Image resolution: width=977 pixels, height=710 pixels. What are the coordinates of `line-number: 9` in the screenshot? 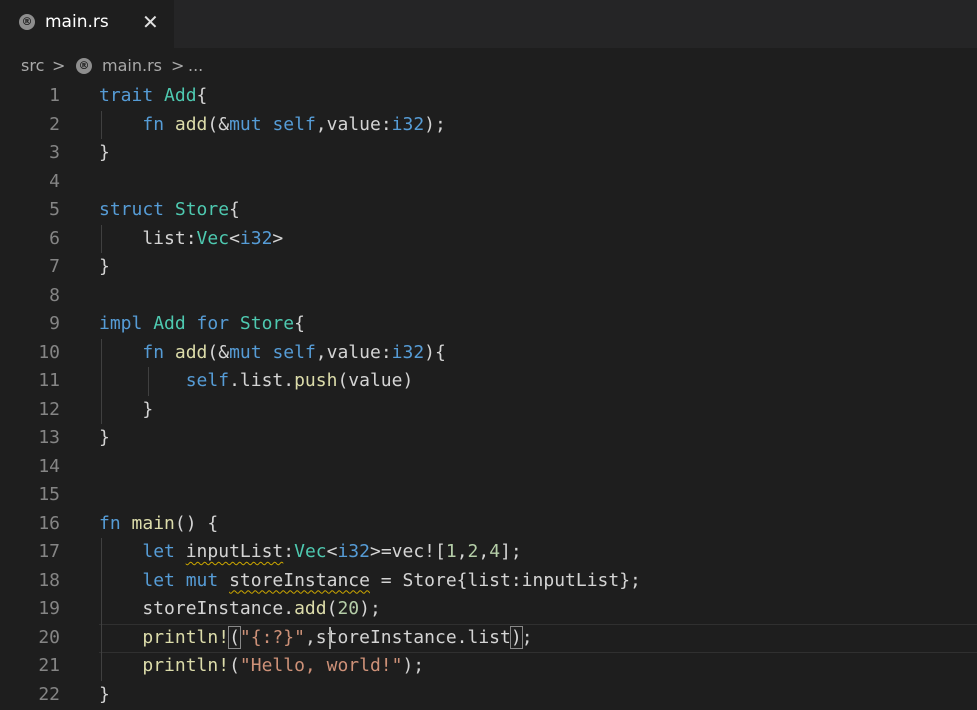 It's located at (54, 323).